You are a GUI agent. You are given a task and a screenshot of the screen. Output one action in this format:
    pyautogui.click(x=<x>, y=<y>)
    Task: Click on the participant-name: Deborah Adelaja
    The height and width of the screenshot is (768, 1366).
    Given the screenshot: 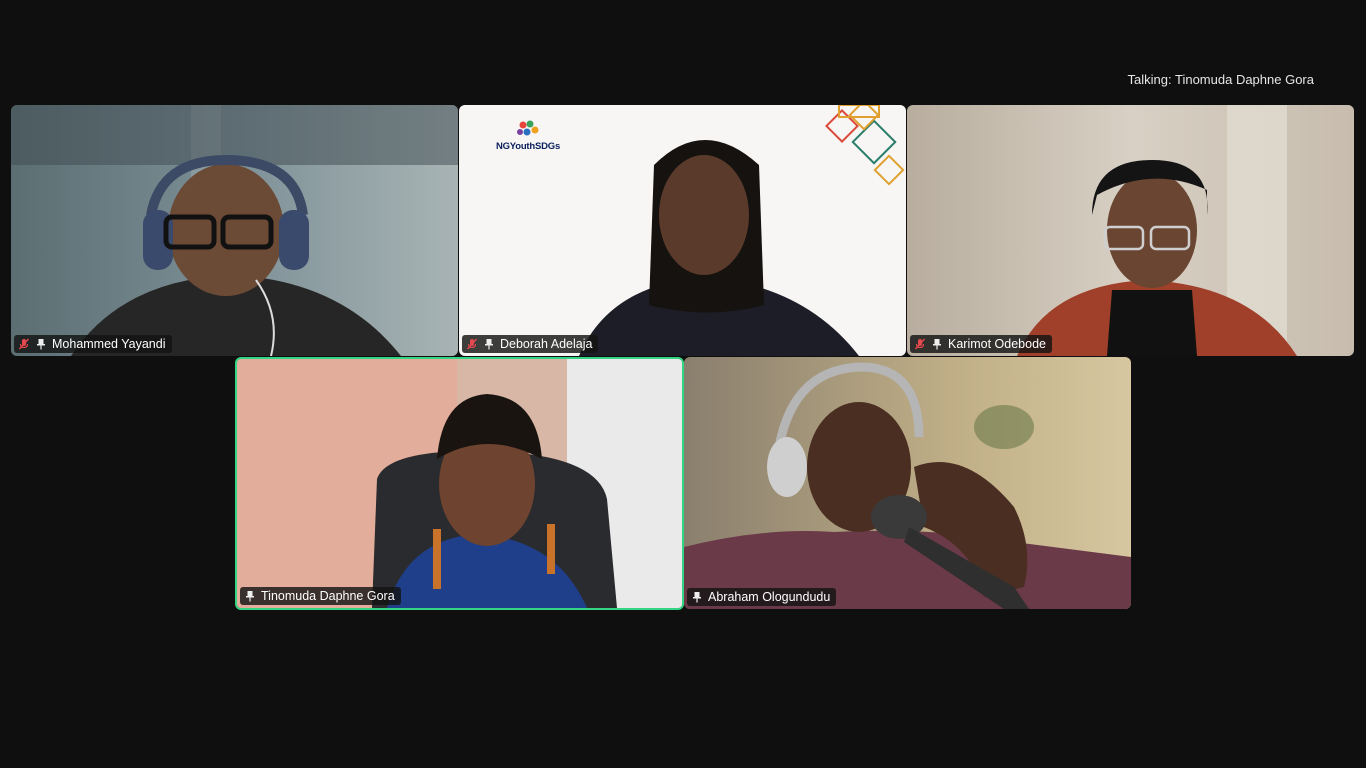 What is the action you would take?
    pyautogui.click(x=546, y=344)
    